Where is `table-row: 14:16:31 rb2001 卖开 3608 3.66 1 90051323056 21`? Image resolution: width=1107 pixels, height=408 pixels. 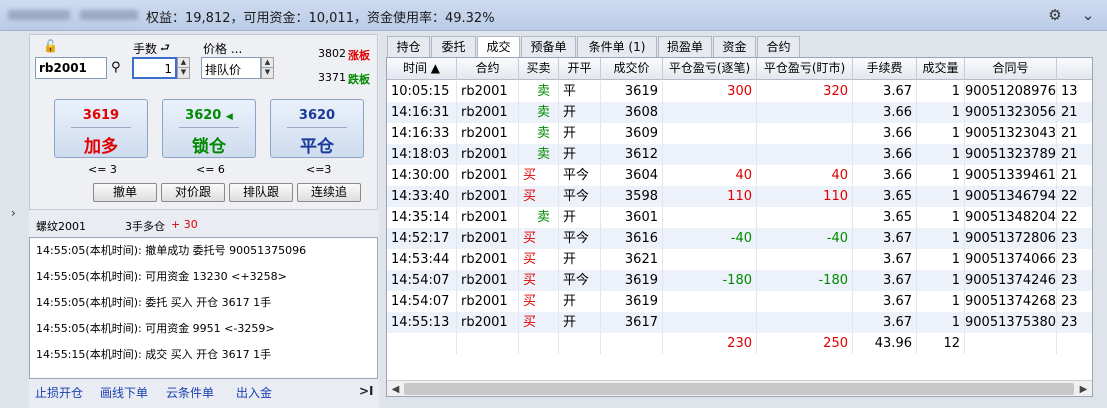 table-row: 14:16:31 rb2001 卖开 3608 3.66 1 90051323056 21 is located at coordinates (739, 112).